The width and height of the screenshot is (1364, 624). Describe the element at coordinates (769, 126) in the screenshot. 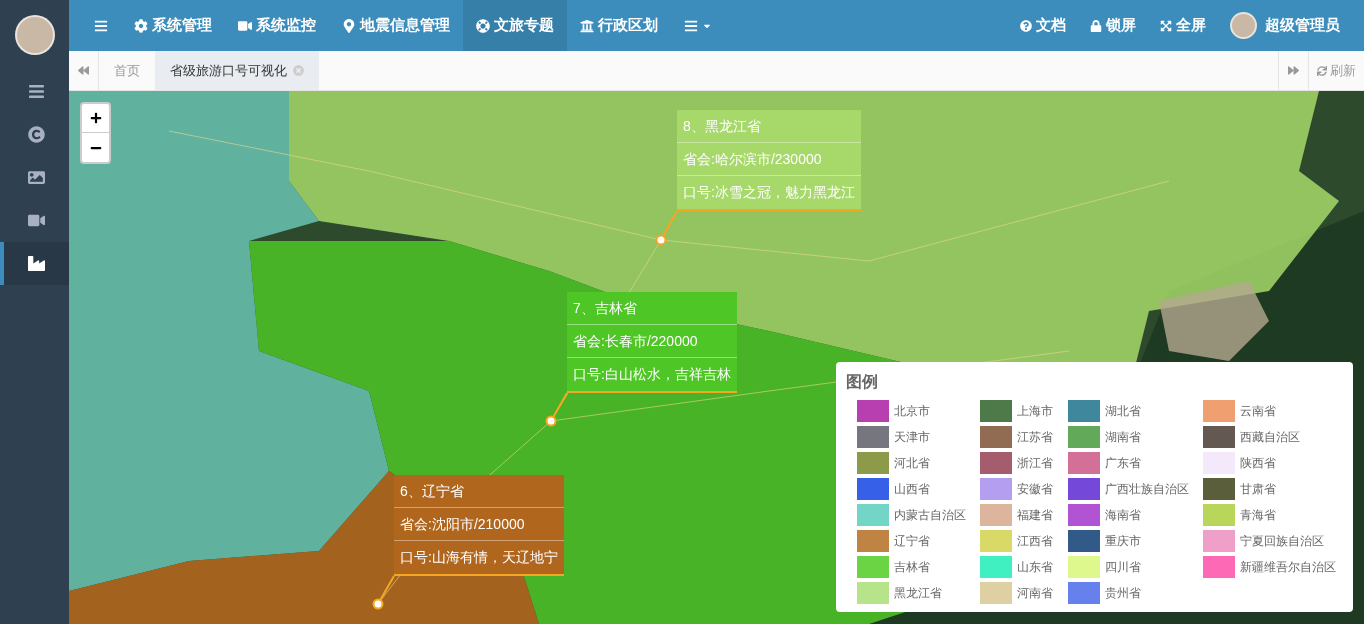

I see `popup-title: 8、黑龙江省` at that location.